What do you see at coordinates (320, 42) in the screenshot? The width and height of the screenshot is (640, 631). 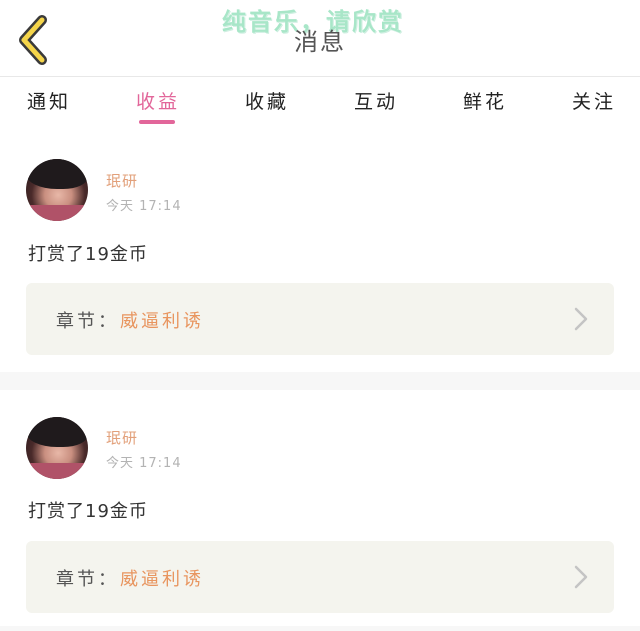 I see `page-title: 消息` at bounding box center [320, 42].